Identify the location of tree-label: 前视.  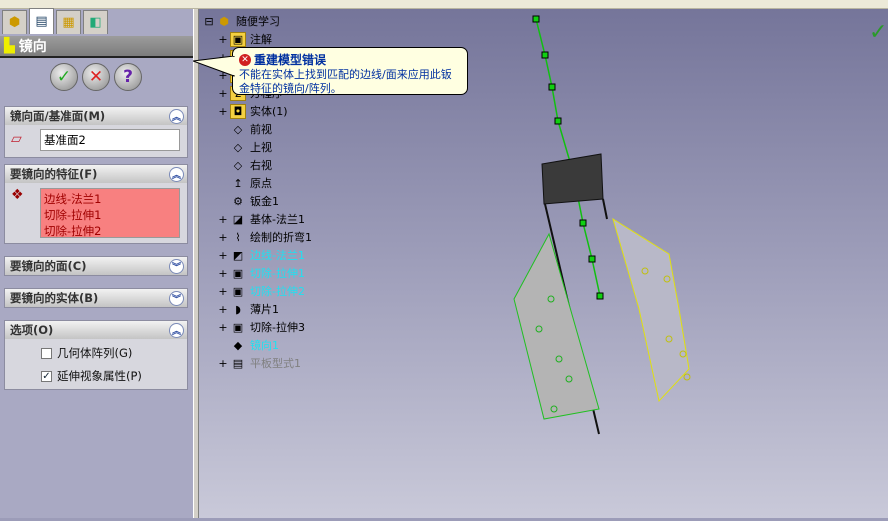
(261, 129).